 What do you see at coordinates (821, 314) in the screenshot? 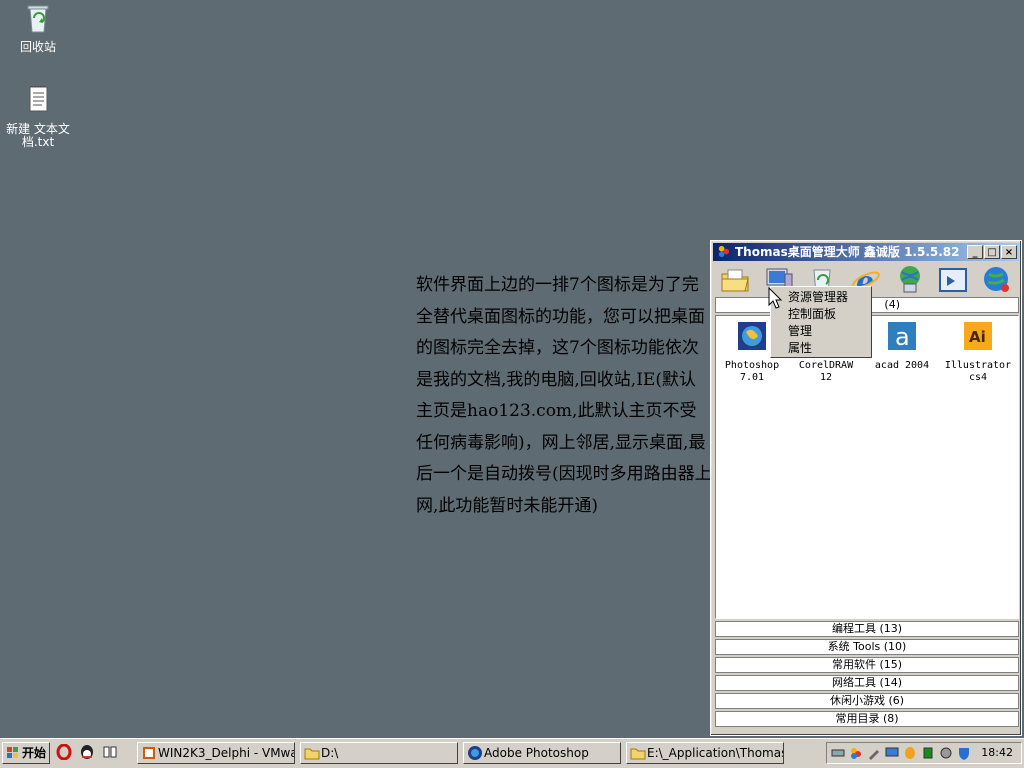
I see `menu-item-control-panel: 控制面板` at bounding box center [821, 314].